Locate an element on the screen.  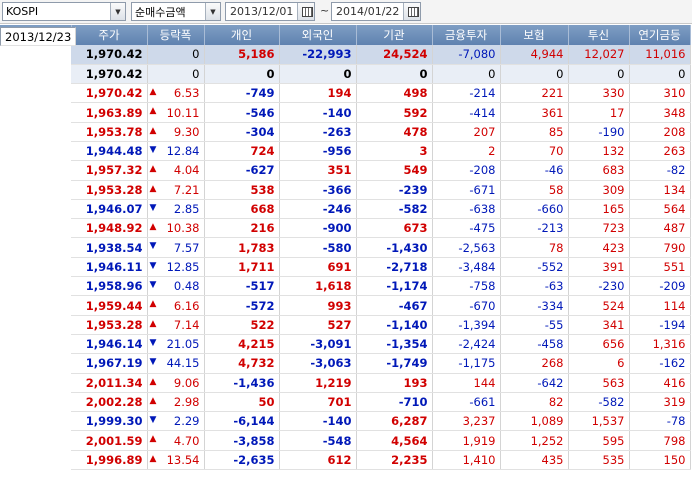
change-value: 44.15 is located at coordinates (183, 363).